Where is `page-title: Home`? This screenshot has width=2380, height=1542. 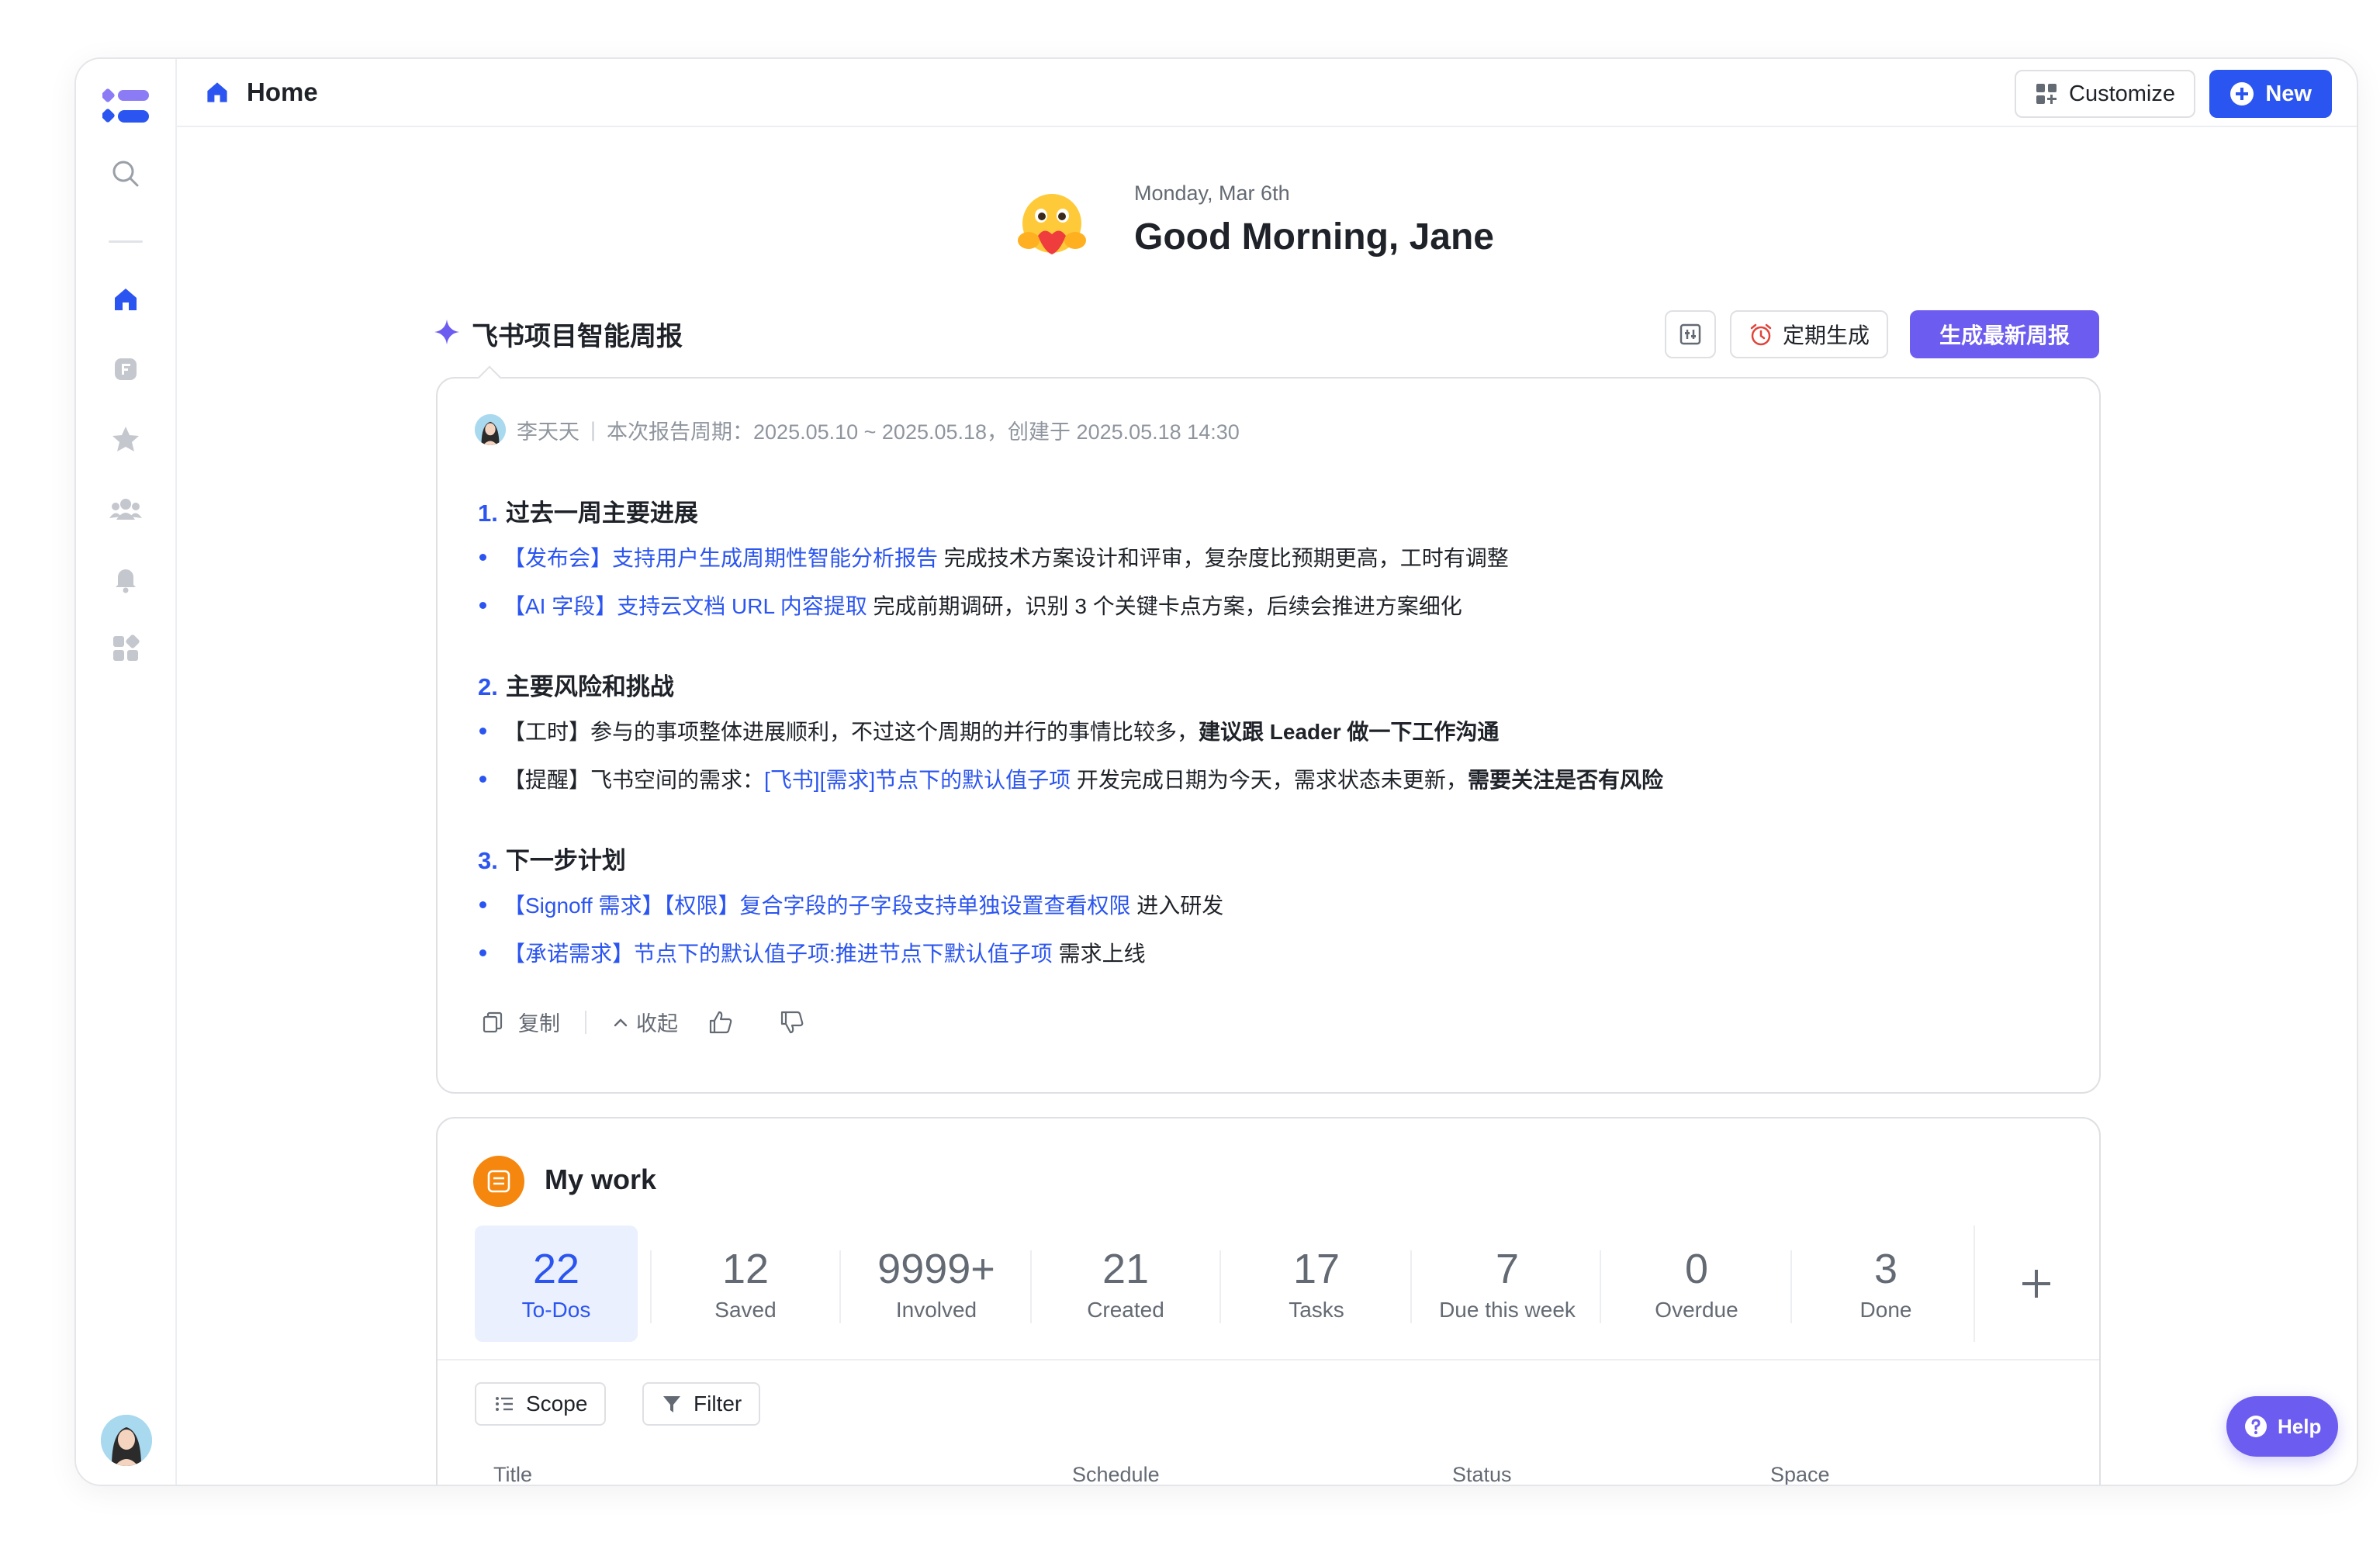 page-title: Home is located at coordinates (282, 92).